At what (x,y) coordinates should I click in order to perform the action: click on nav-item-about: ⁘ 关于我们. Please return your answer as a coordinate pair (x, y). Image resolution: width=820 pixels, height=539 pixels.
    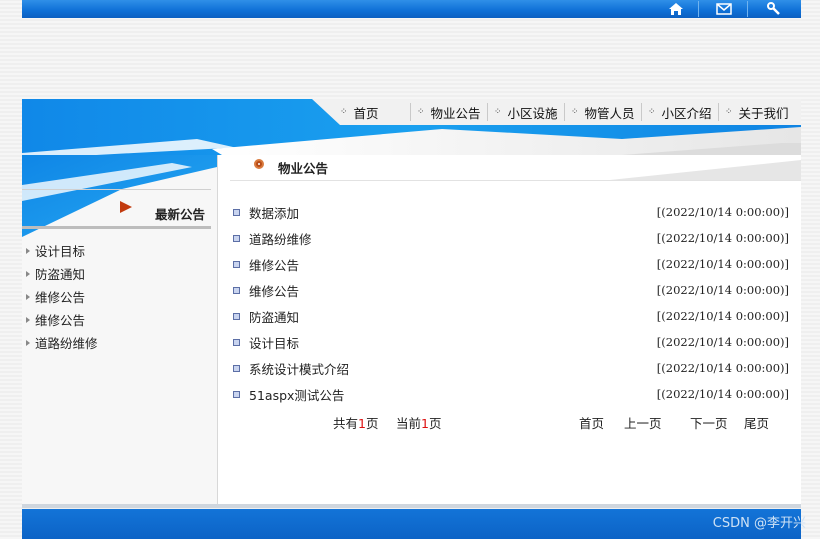
    Looking at the image, I should click on (757, 112).